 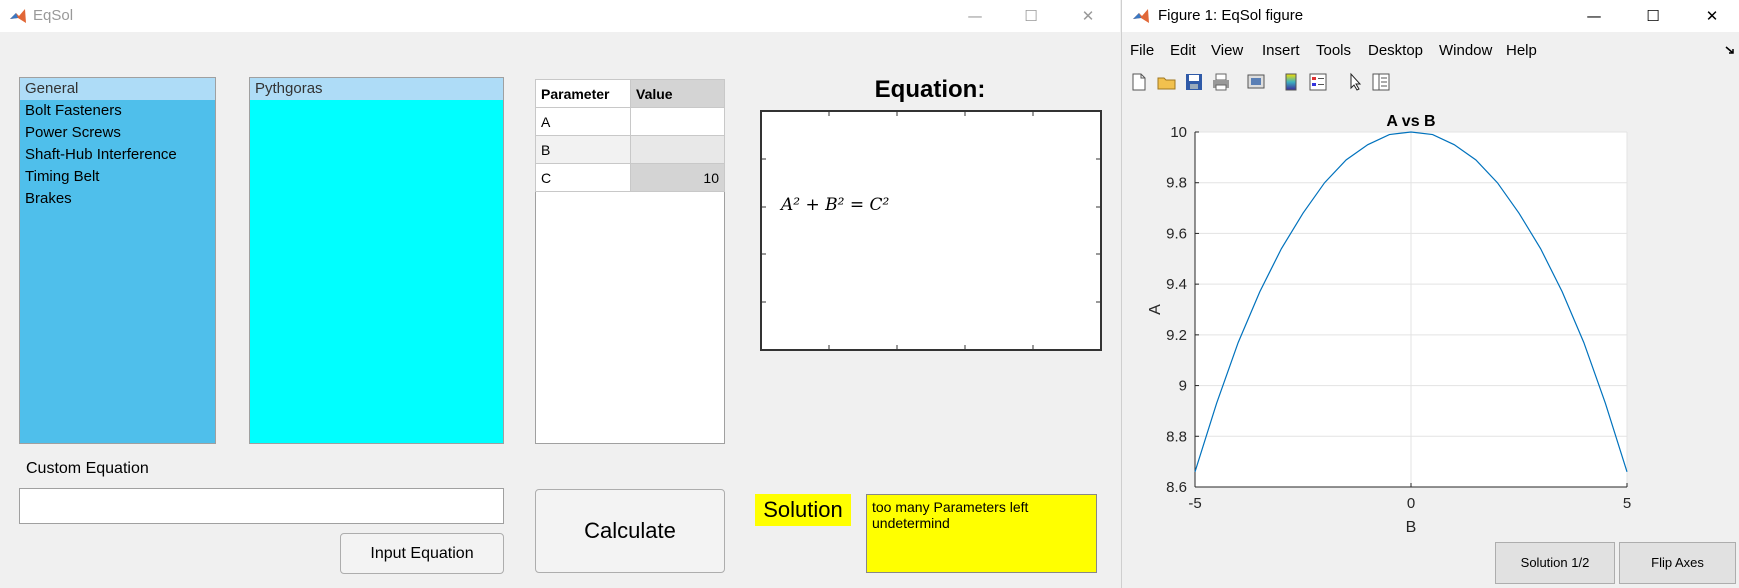 I want to click on menu-tools: Tools, so click(x=1333, y=50).